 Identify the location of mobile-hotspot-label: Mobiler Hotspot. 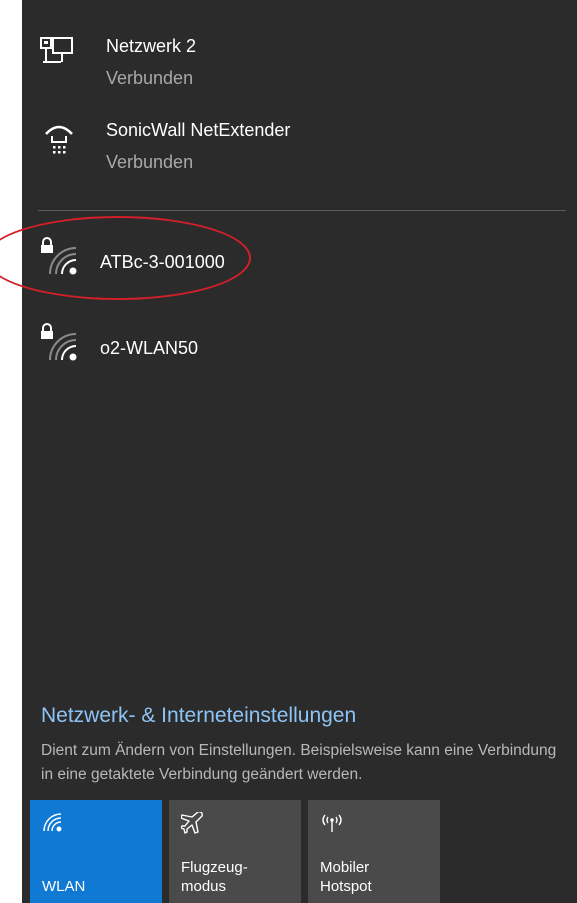
(346, 877).